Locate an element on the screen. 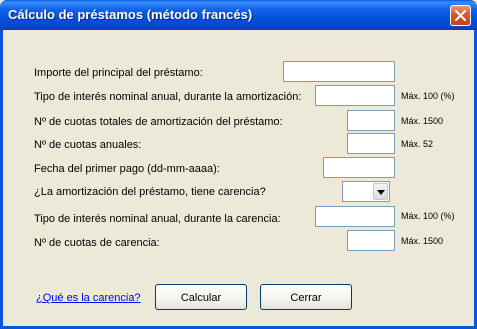 Image resolution: width=477 pixels, height=329 pixels. chevron-down-icon is located at coordinates (381, 192).